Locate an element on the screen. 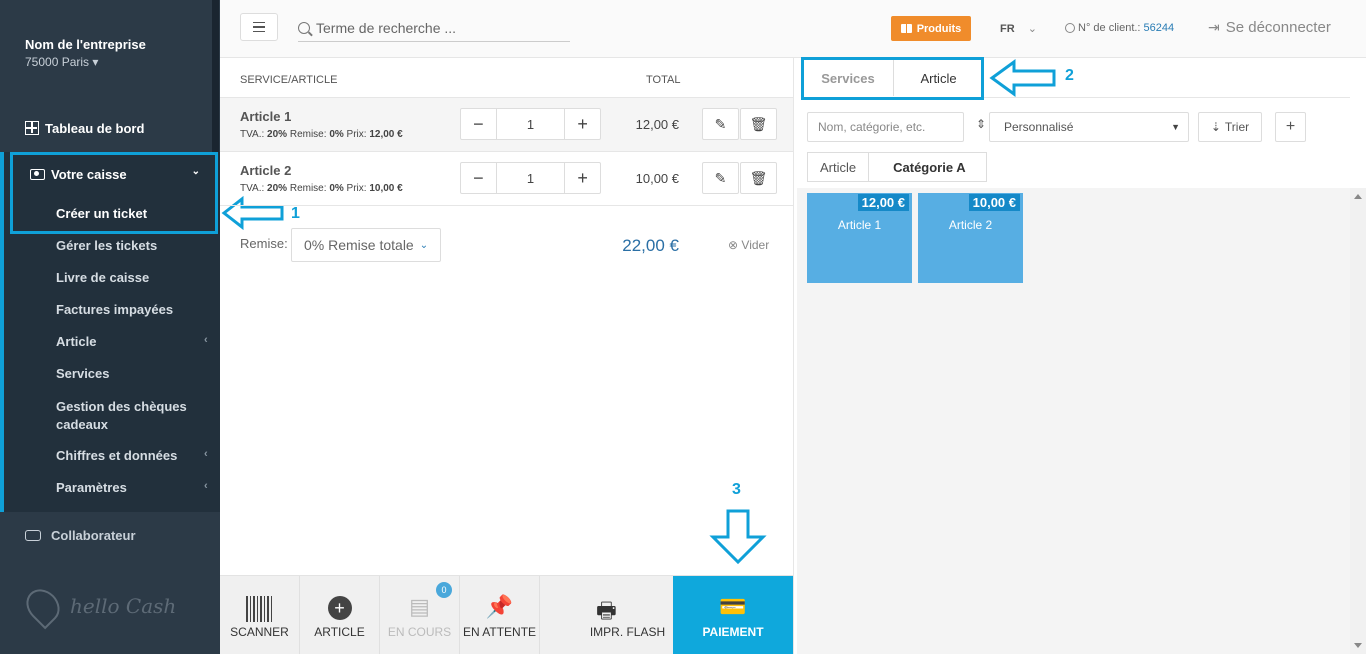 The image size is (1366, 654). sort-updown-icon: ⇕ is located at coordinates (981, 124).